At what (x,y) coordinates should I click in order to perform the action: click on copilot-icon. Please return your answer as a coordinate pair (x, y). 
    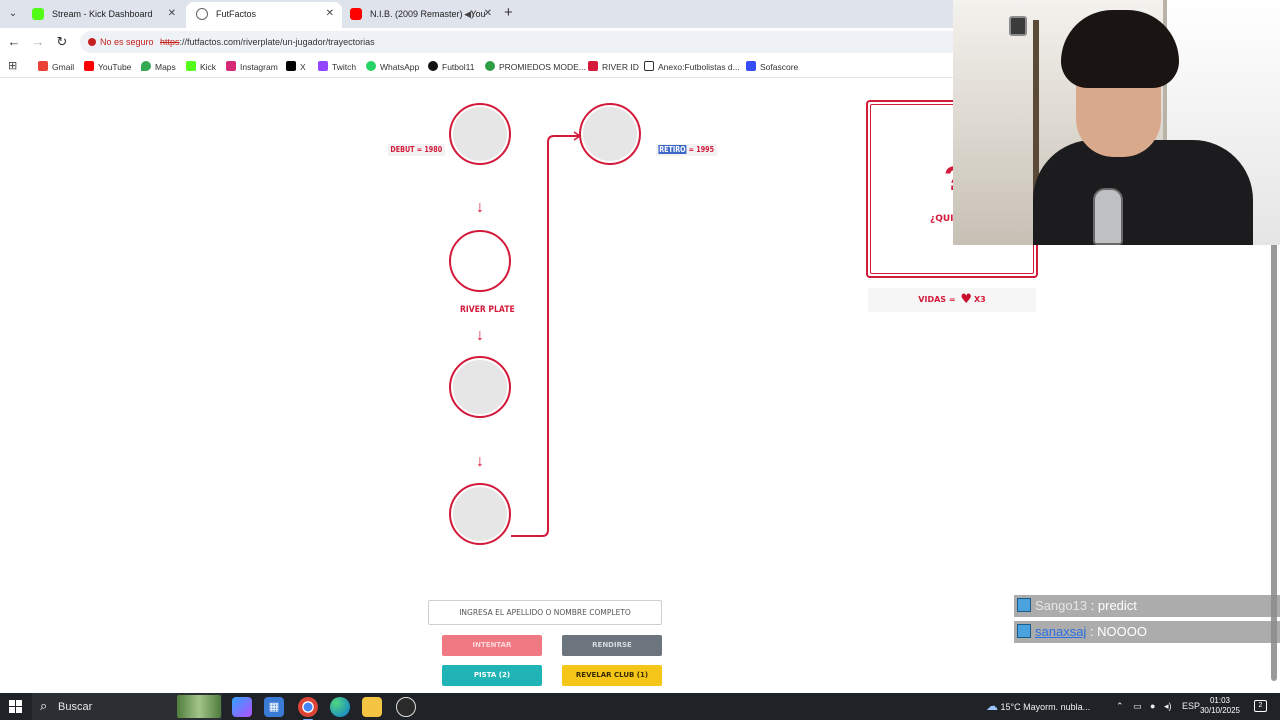
    Looking at the image, I should click on (242, 707).